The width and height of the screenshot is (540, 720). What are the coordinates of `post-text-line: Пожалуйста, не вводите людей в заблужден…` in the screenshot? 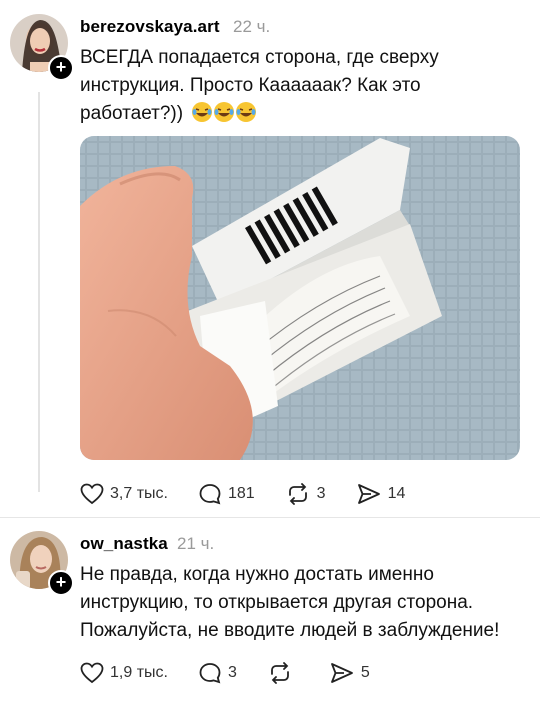 It's located at (290, 630).